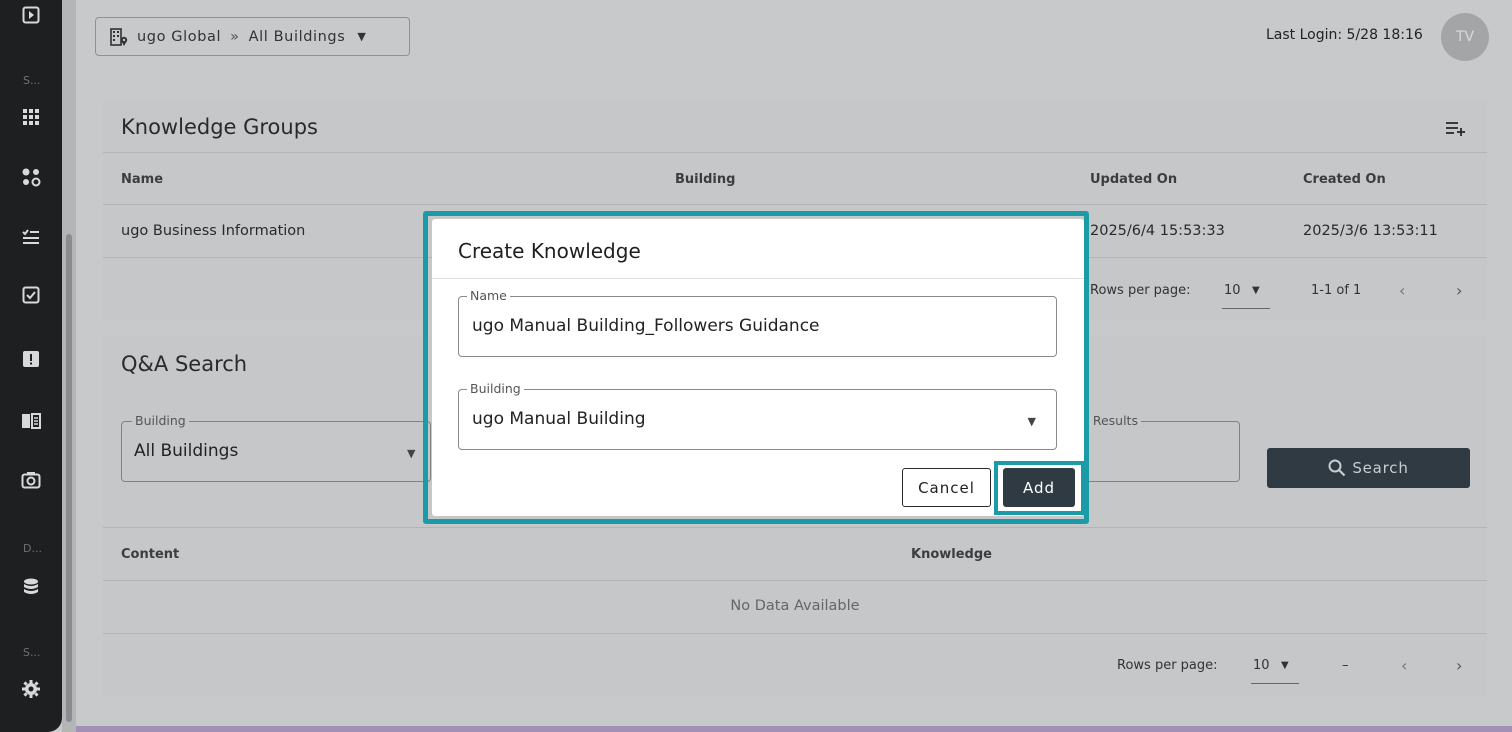  What do you see at coordinates (119, 36) in the screenshot?
I see `building-location-icon` at bounding box center [119, 36].